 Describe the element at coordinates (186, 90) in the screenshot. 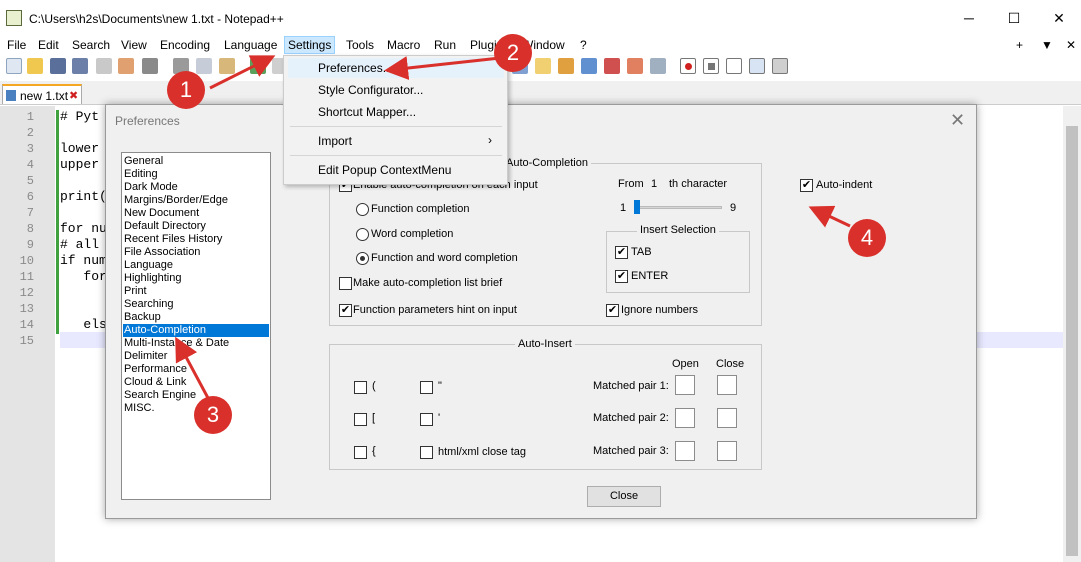

I see `step-1-badge: 1` at that location.